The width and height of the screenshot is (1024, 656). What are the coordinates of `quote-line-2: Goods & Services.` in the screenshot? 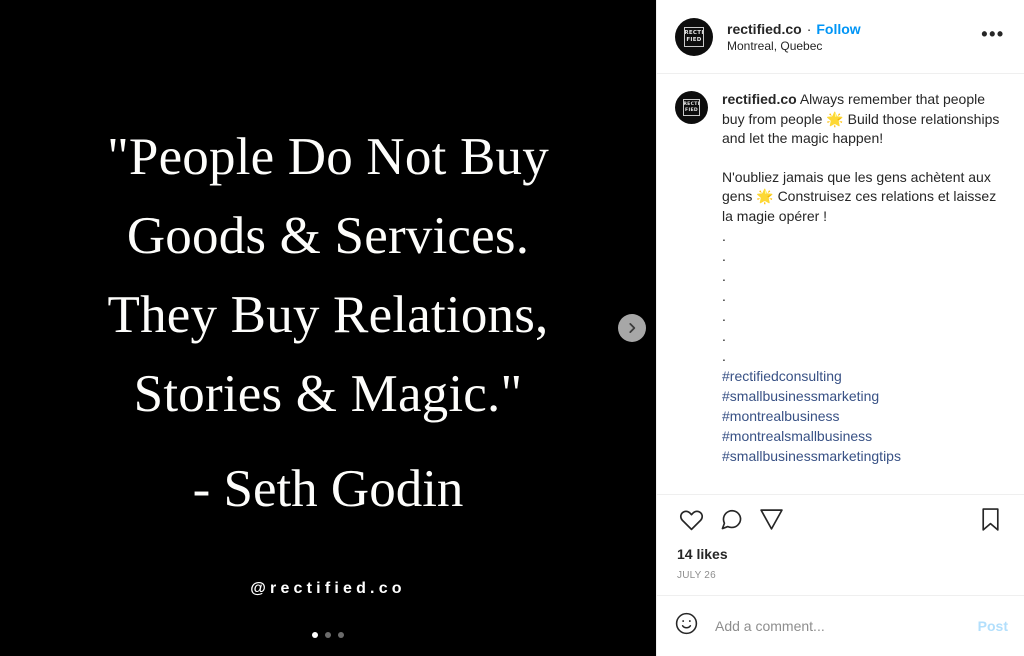 It's located at (328, 236).